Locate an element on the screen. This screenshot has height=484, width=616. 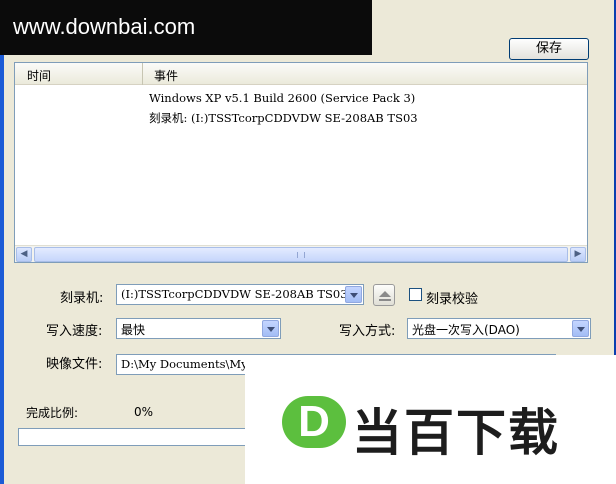
window-left-border is located at coordinates (2, 242).